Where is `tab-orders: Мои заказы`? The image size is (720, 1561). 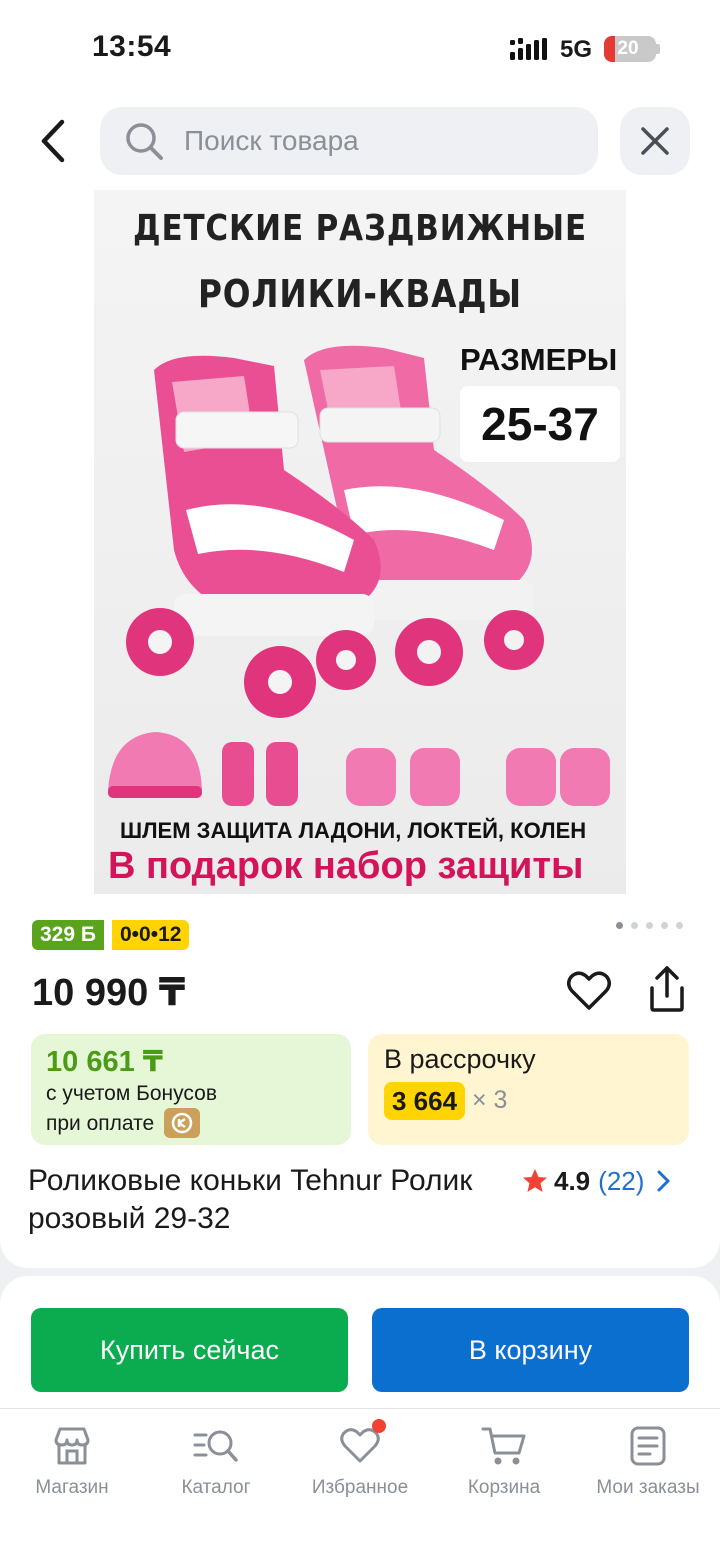
tab-orders: Мои заказы is located at coordinates (648, 1464).